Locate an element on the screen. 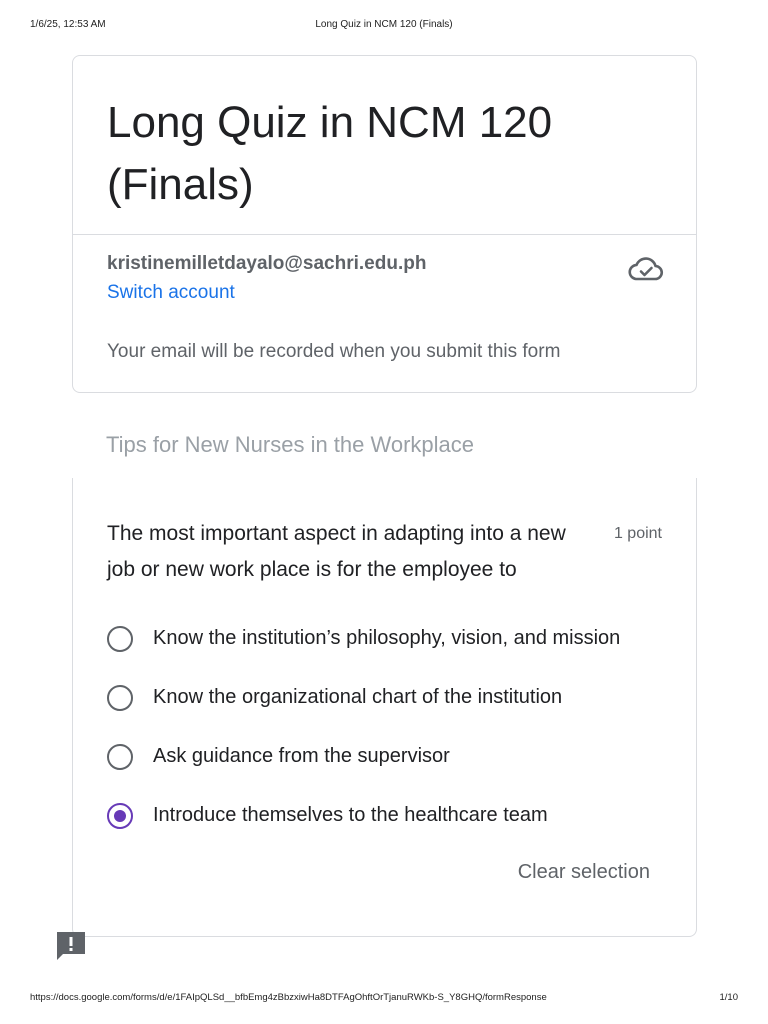 The height and width of the screenshot is (1024, 768). clear-selection-button: Clear selection is located at coordinates (584, 872).